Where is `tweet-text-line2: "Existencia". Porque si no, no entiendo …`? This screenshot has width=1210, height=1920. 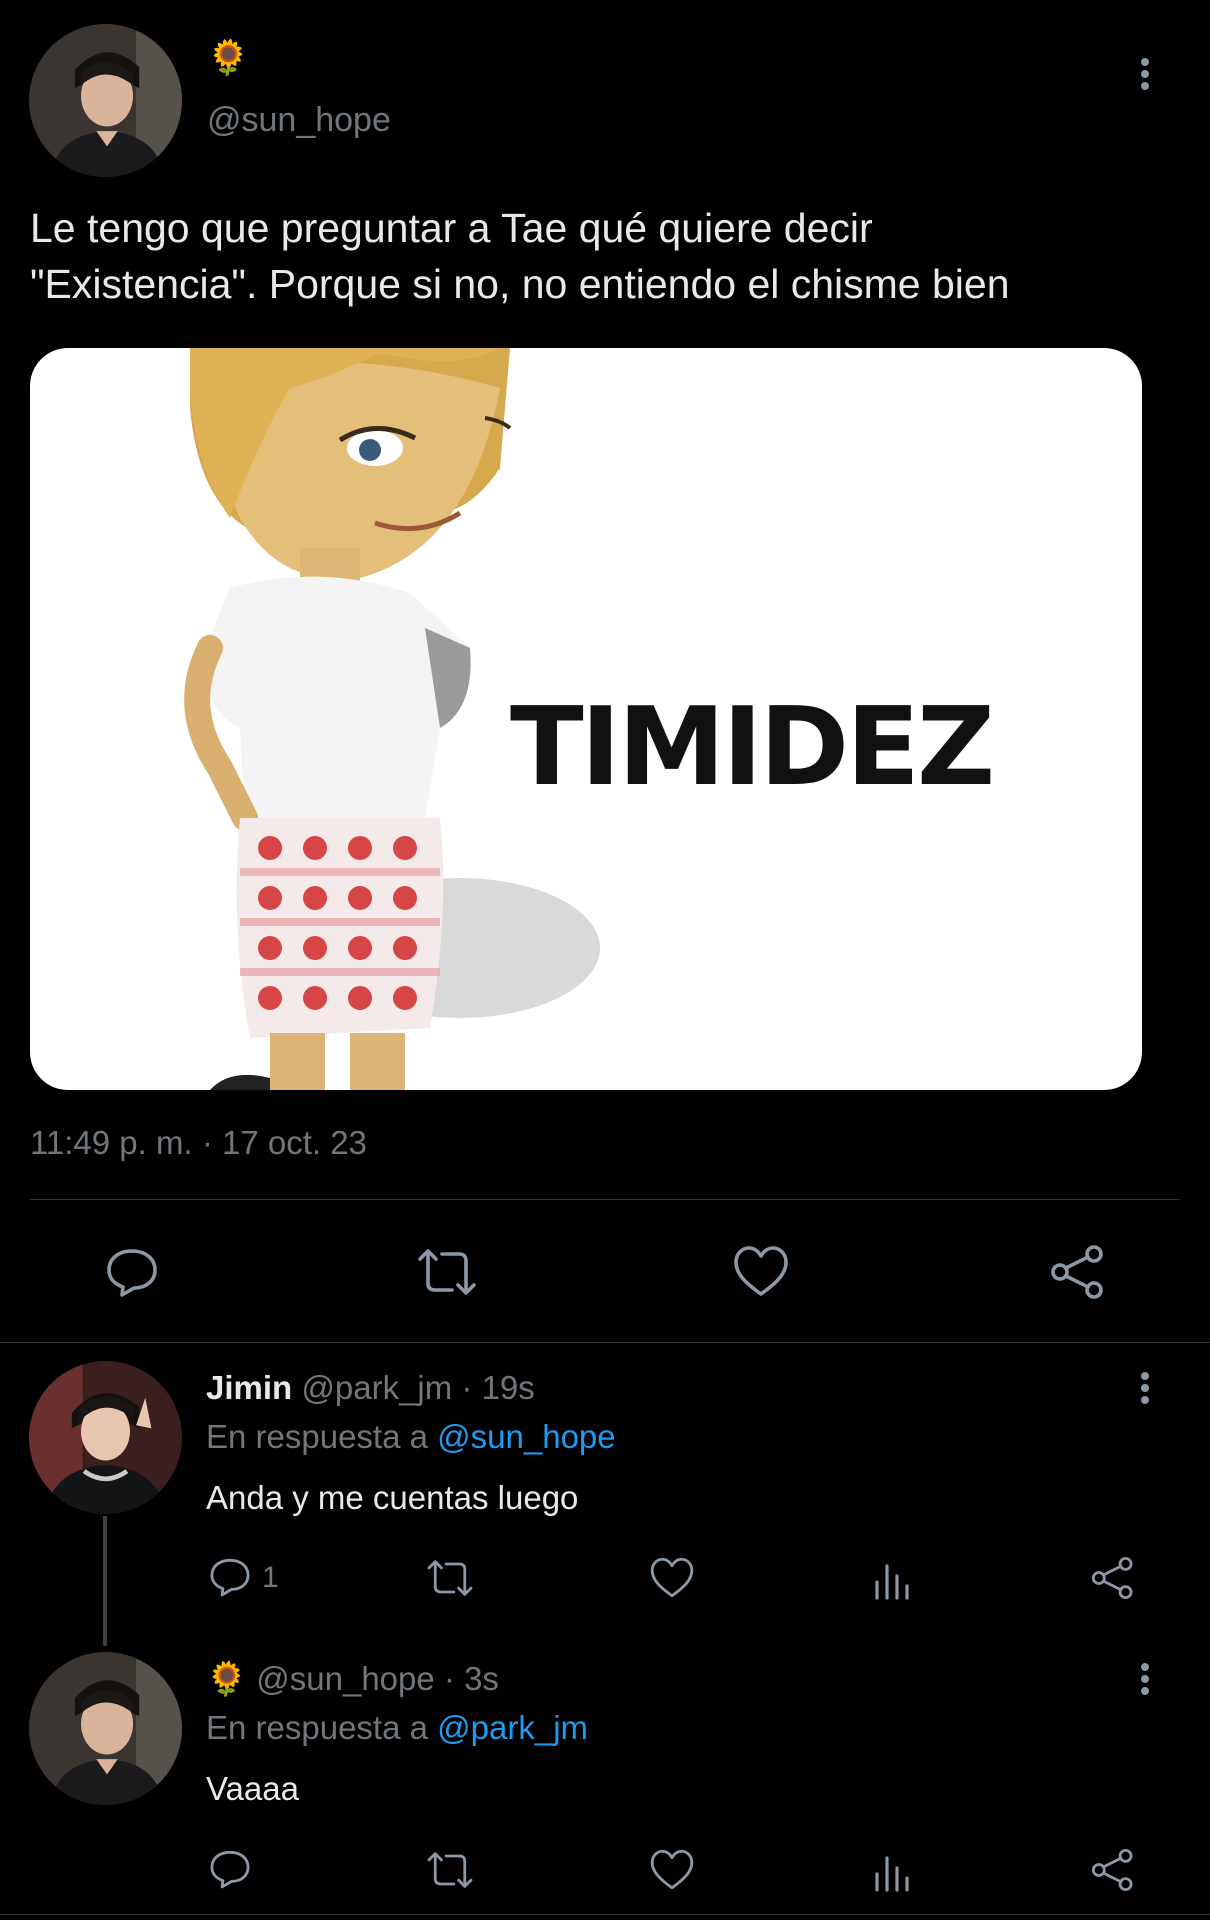 tweet-text-line2: "Existencia". Porque si no, no entiendo … is located at coordinates (520, 284).